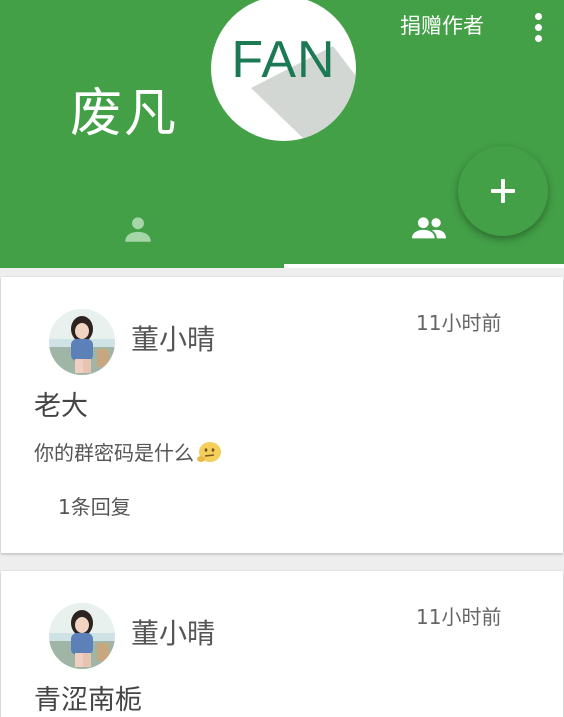 The image size is (564, 717). What do you see at coordinates (429, 228) in the screenshot?
I see `group-icon` at bounding box center [429, 228].